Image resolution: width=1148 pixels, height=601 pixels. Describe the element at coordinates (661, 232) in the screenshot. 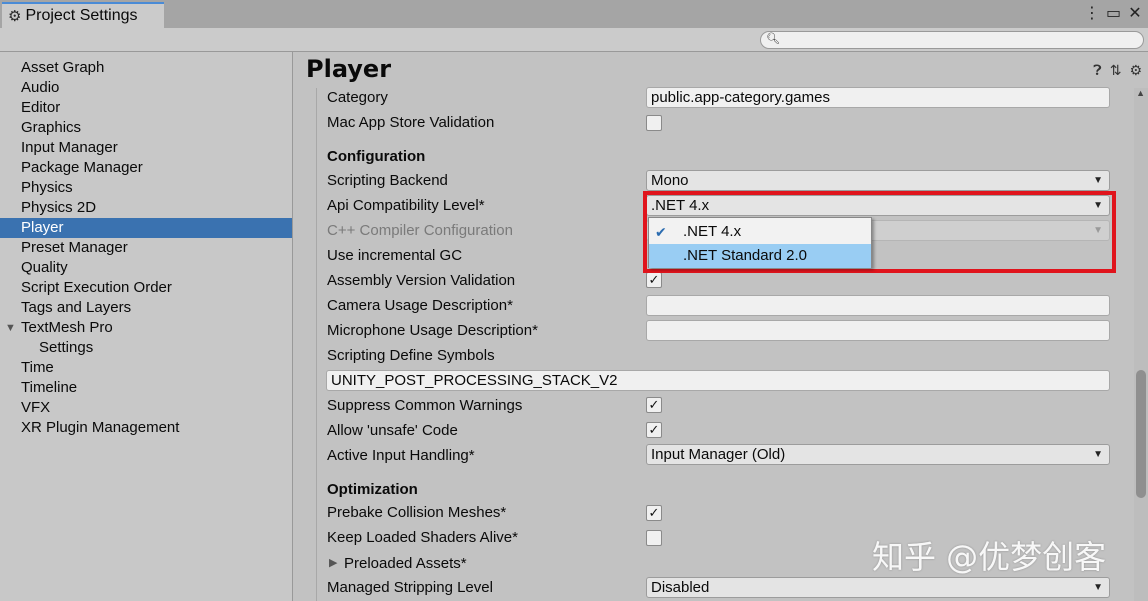

I see `checkmark-icon: ✔` at that location.